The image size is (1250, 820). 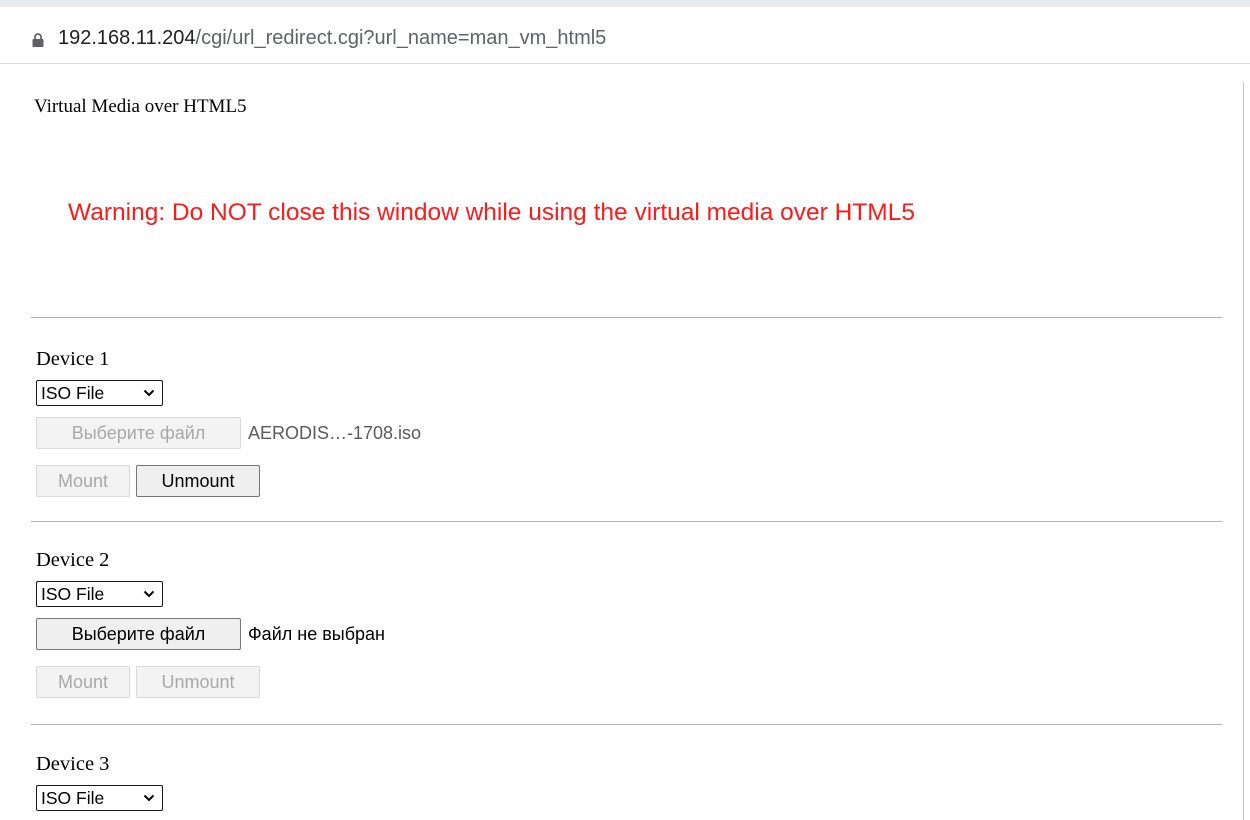 What do you see at coordinates (73, 393) in the screenshot?
I see `device-1-type-value: ISO File` at bounding box center [73, 393].